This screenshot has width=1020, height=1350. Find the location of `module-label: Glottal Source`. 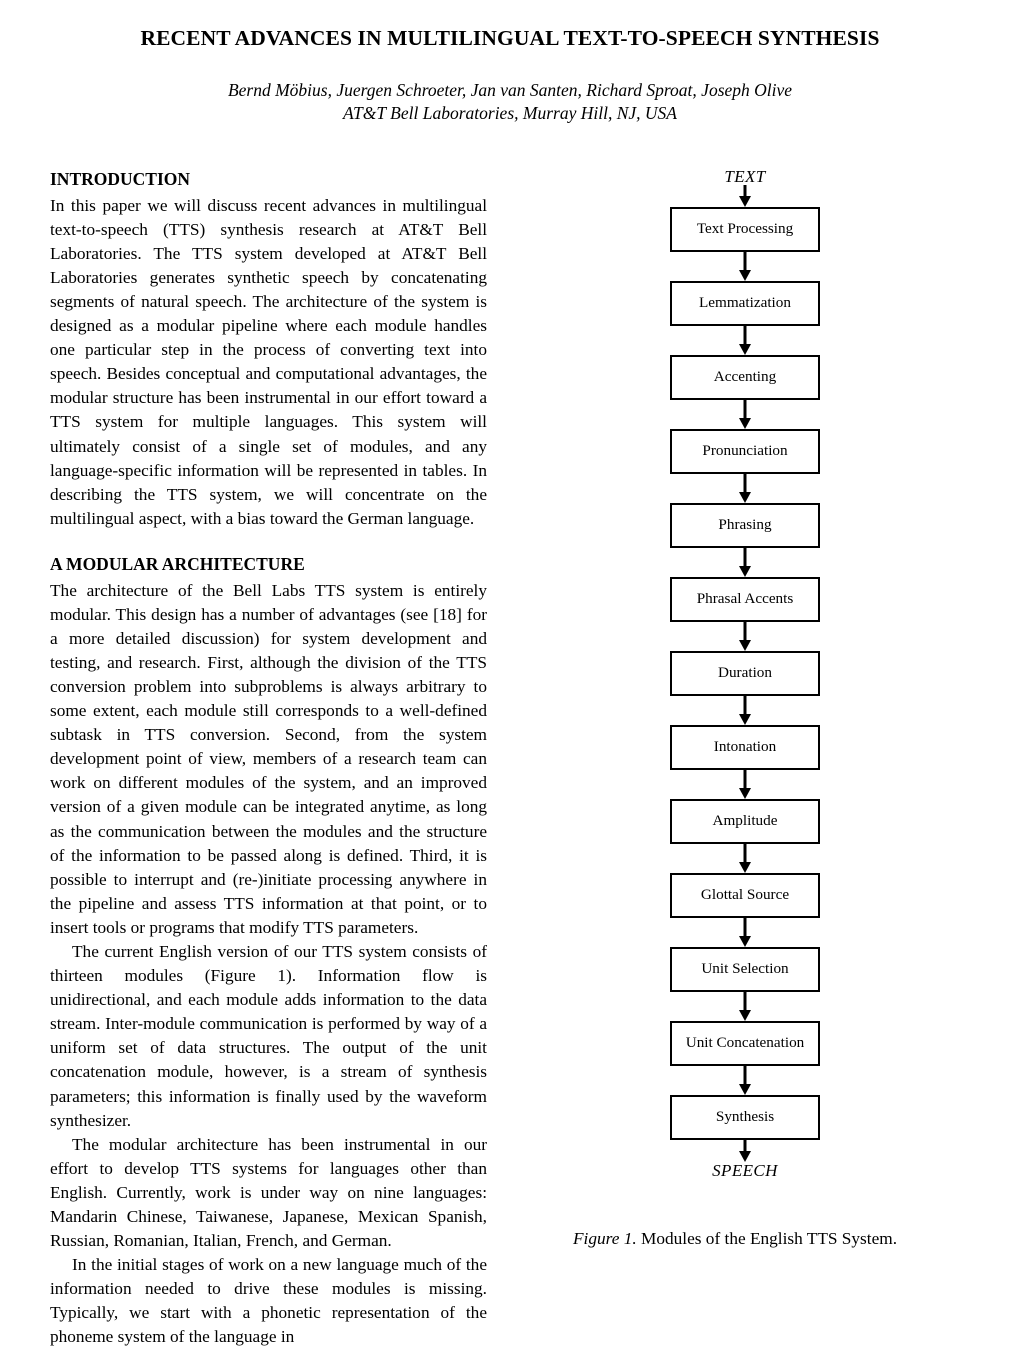

module-label: Glottal Source is located at coordinates (745, 895).